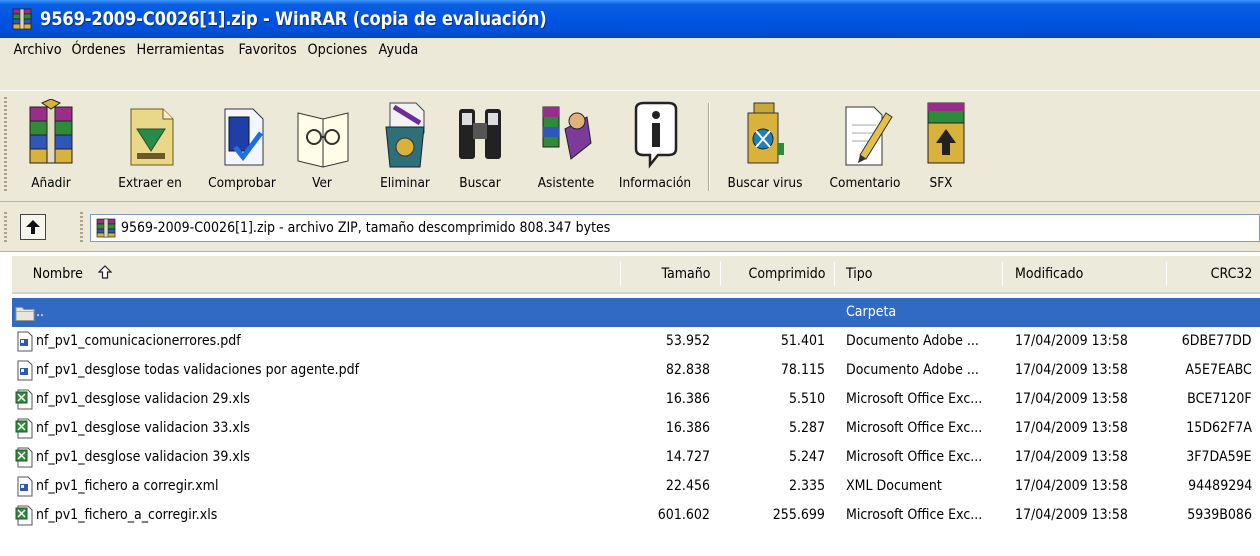 This screenshot has height=556, width=1260. I want to click on sfx-icon, so click(946, 133).